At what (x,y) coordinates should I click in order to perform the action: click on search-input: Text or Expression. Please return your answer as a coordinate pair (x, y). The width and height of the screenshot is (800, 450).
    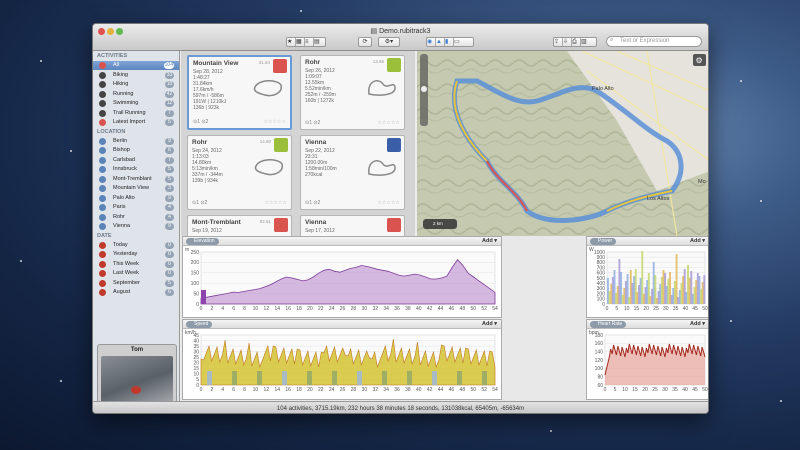
    Looking at the image, I should click on (654, 41).